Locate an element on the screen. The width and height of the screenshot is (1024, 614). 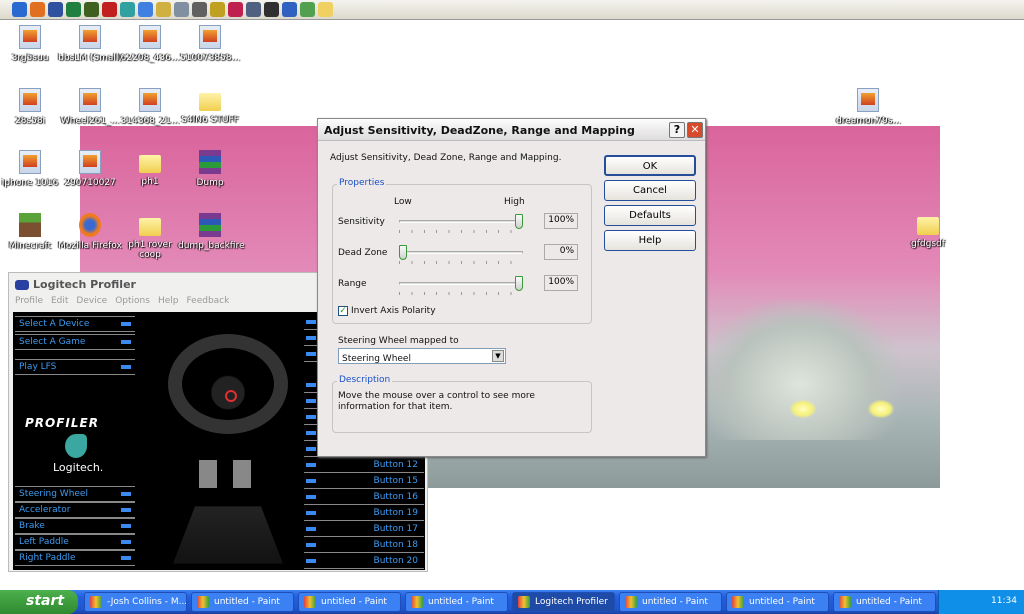
menu-feedback: Feedback is located at coordinates (207, 304).